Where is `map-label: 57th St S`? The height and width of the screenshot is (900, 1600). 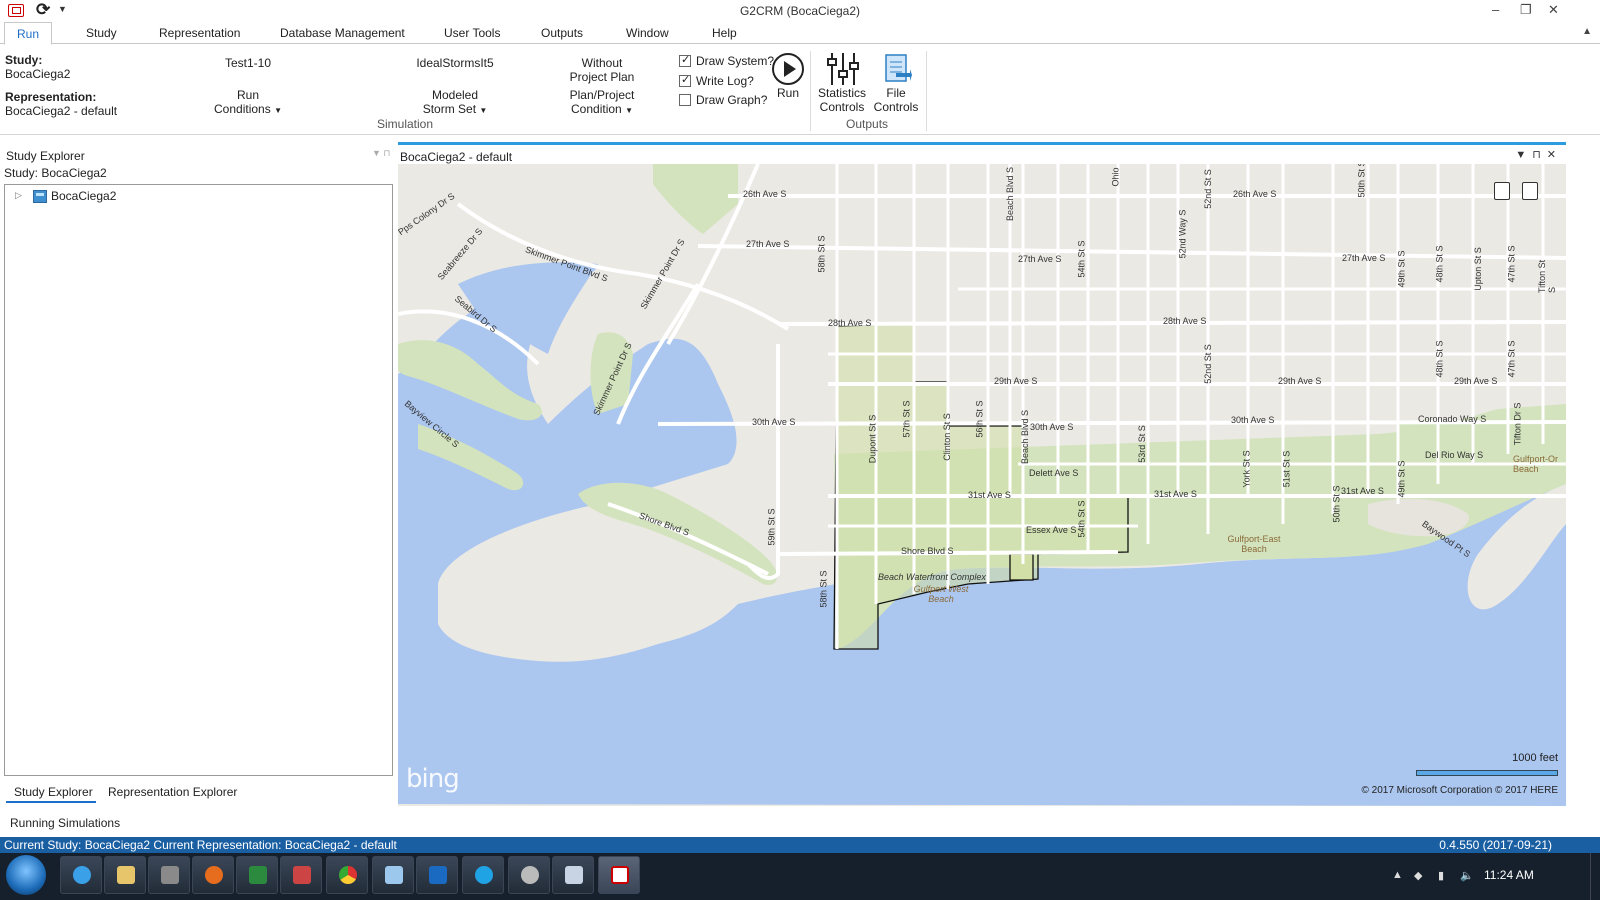 map-label: 57th St S is located at coordinates (906, 419).